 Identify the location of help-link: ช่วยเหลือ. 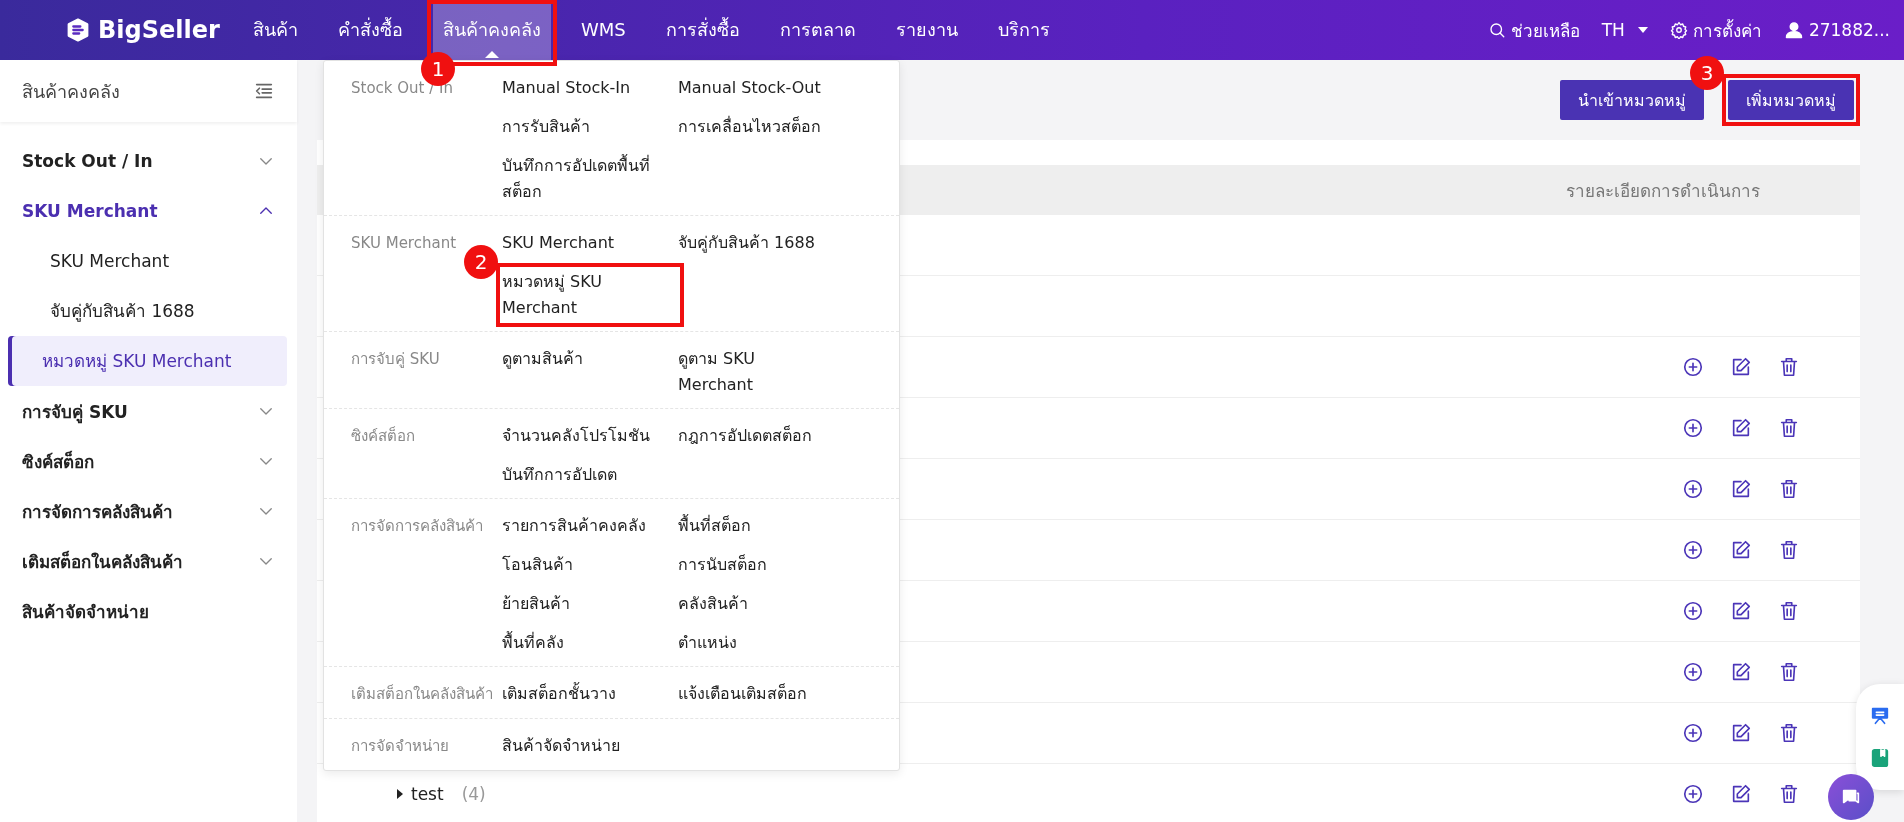
(1533, 30).